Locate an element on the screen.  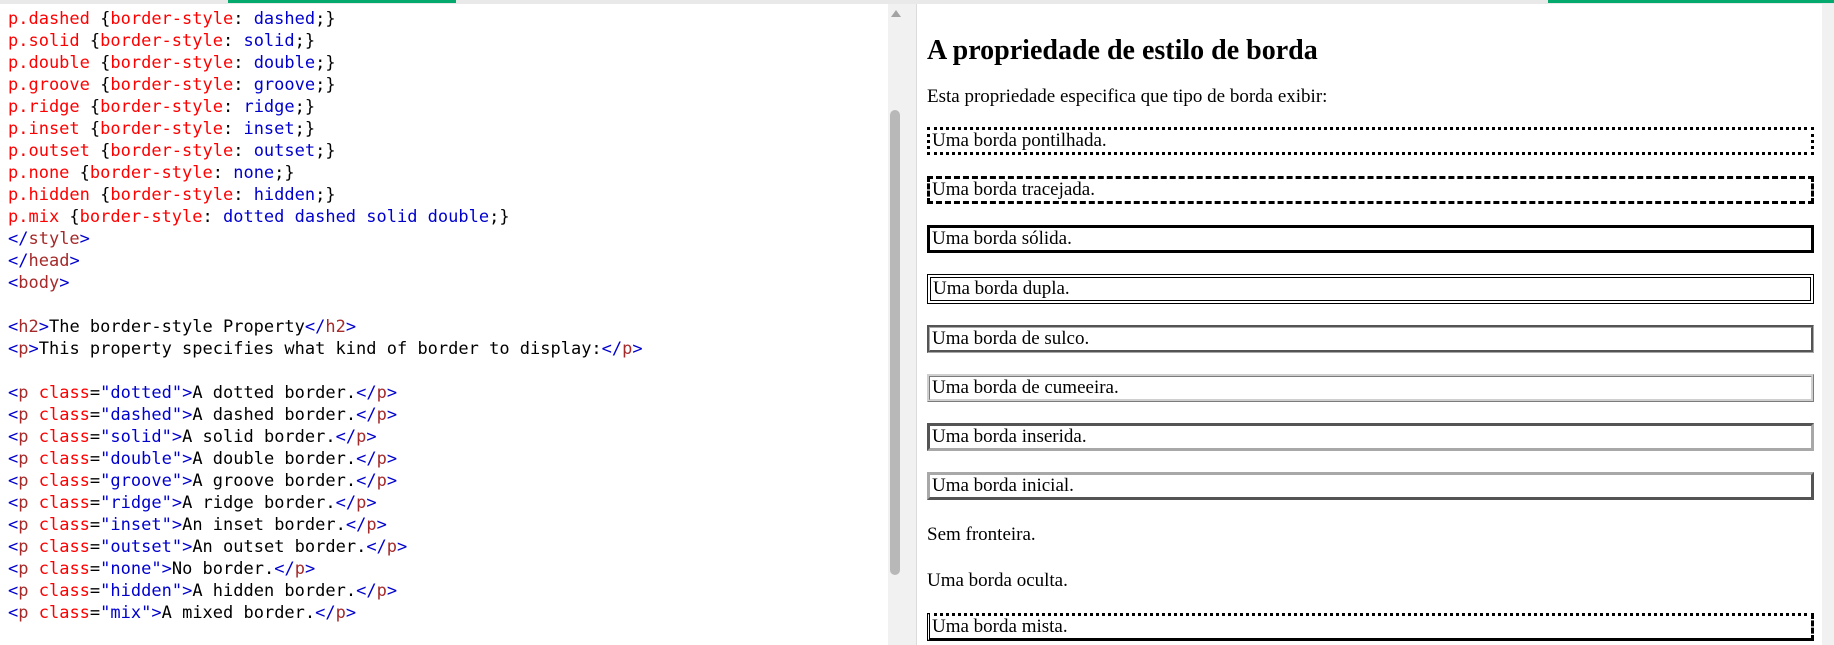
code-line: p.groove {border-style: groove;} is located at coordinates (325, 85).